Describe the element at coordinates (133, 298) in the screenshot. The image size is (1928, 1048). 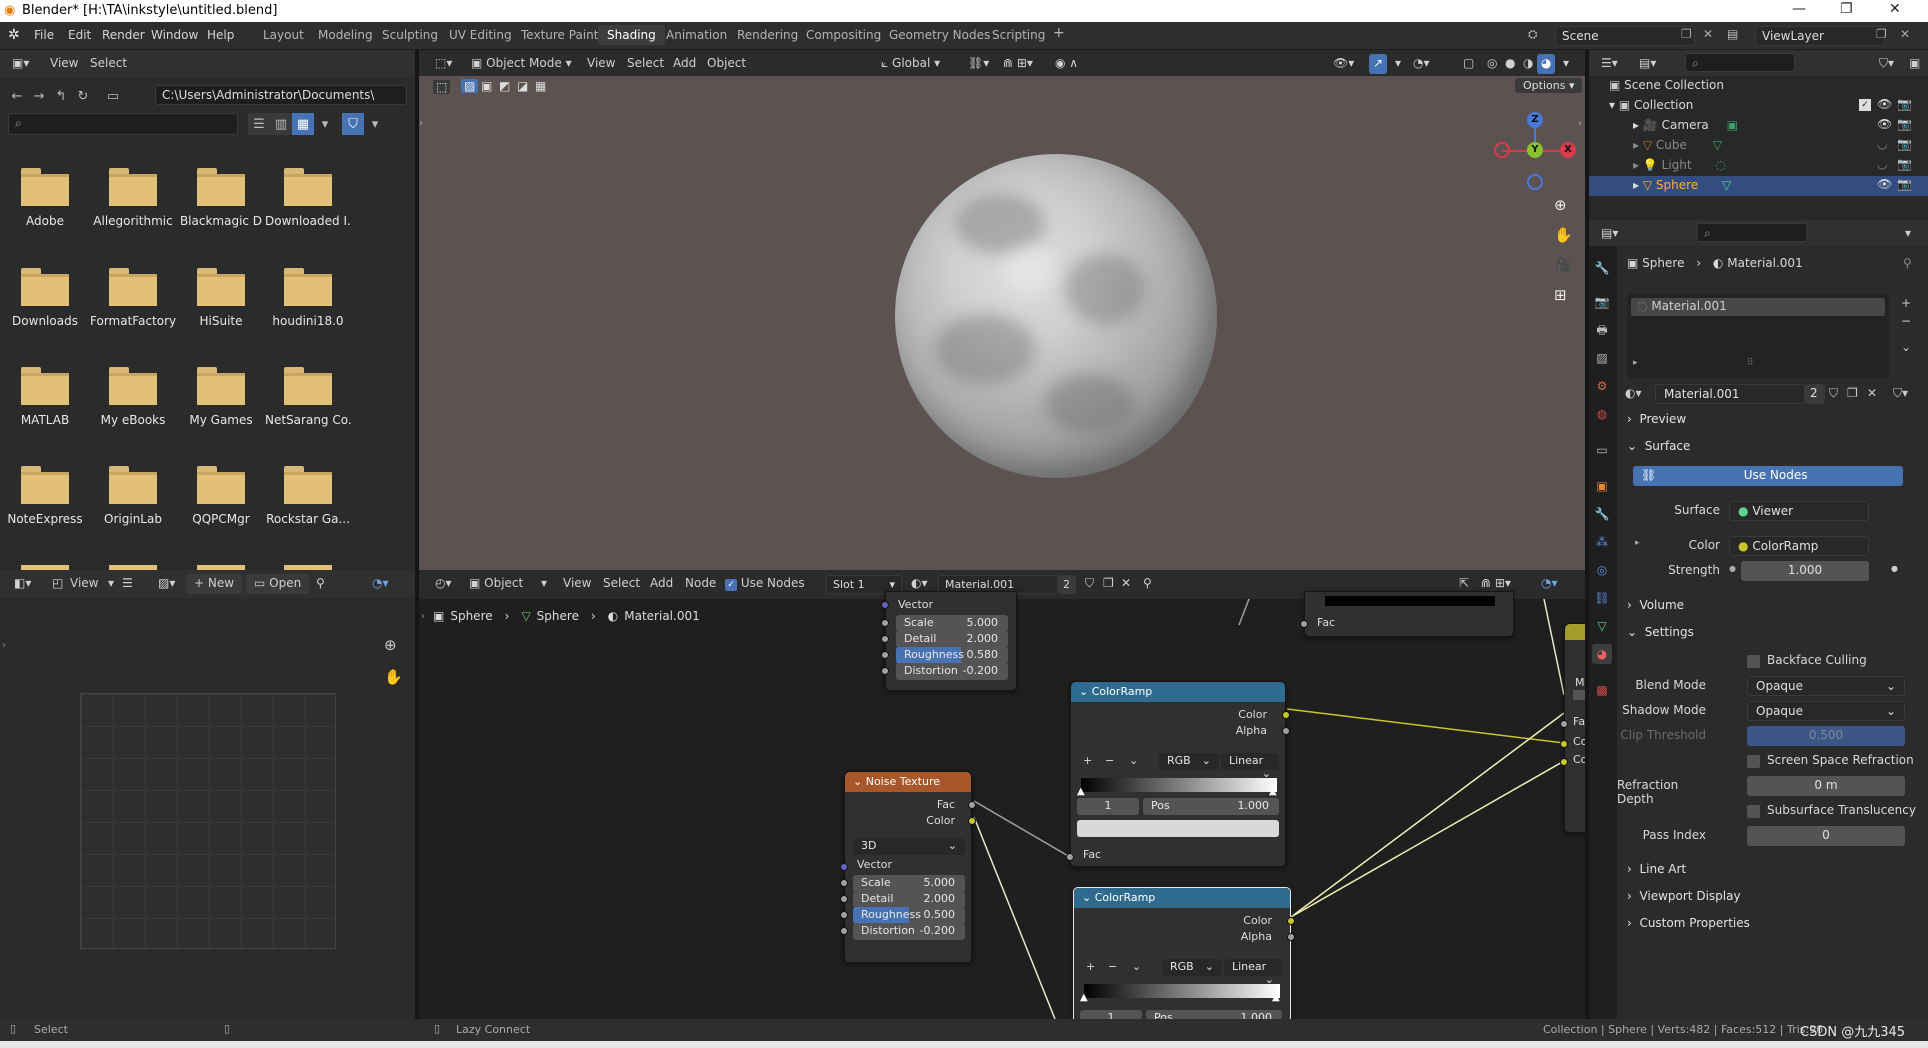
I see `folder-item: FormatFactory` at that location.